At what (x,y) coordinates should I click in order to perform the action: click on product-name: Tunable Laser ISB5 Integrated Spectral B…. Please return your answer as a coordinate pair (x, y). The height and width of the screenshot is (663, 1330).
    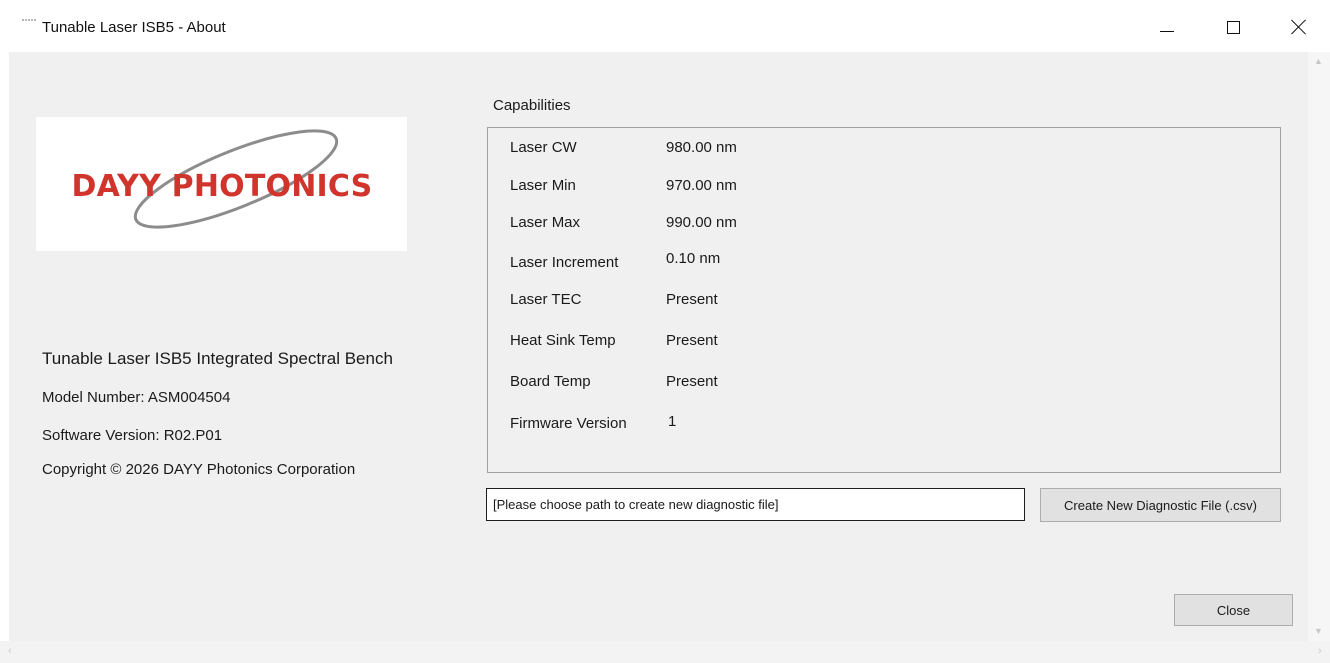
    Looking at the image, I should click on (217, 358).